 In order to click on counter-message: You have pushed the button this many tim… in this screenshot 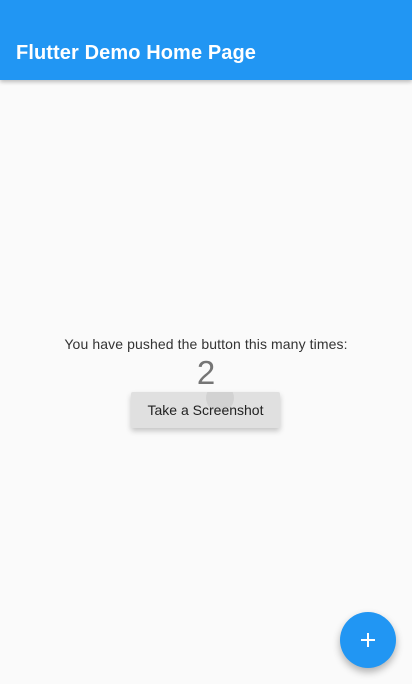, I will do `click(206, 344)`.